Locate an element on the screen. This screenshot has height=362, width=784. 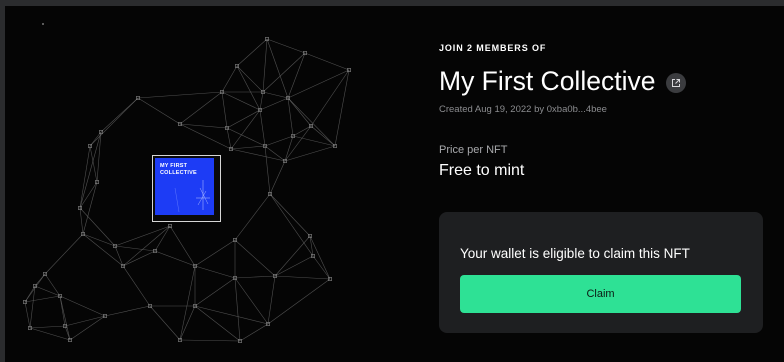
nft-artwork: MY FIRST COLLECTIVE is located at coordinates (184, 186).